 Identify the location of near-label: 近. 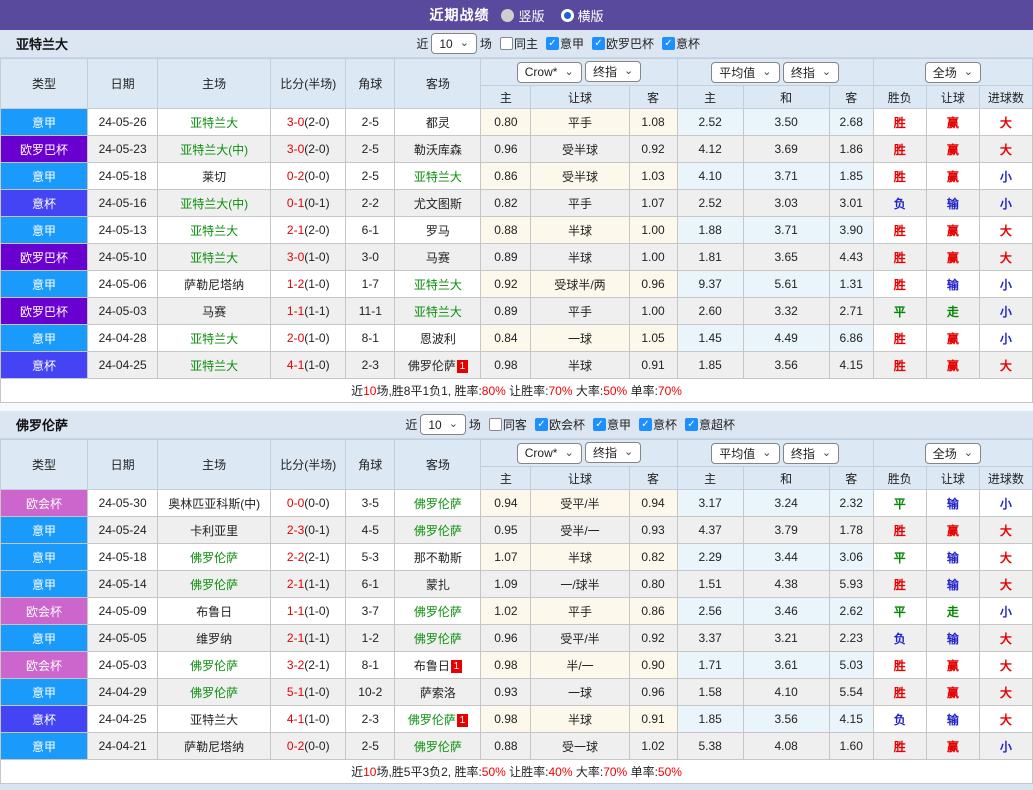
(422, 44).